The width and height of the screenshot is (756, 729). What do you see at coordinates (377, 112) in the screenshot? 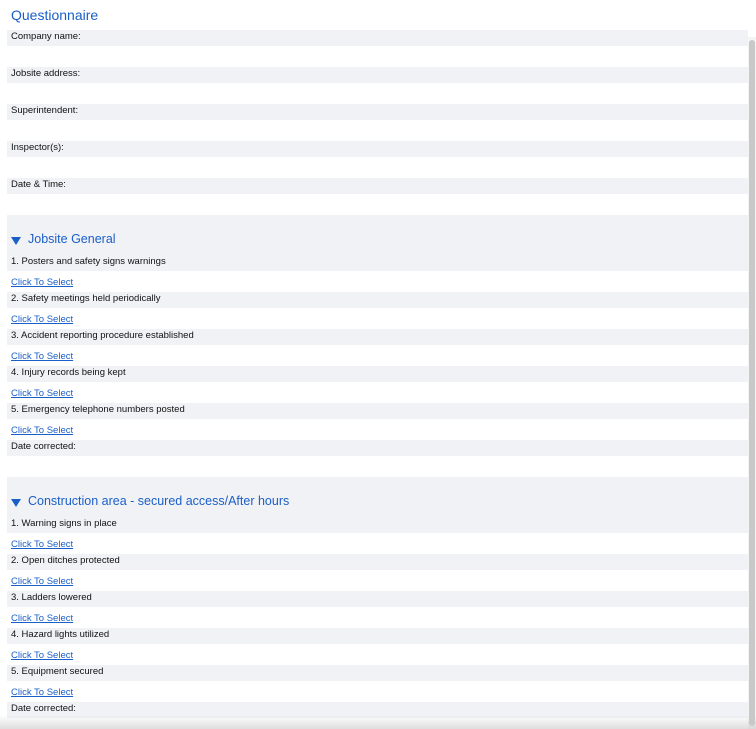
I see `superintendent-label: Superintendent:` at bounding box center [377, 112].